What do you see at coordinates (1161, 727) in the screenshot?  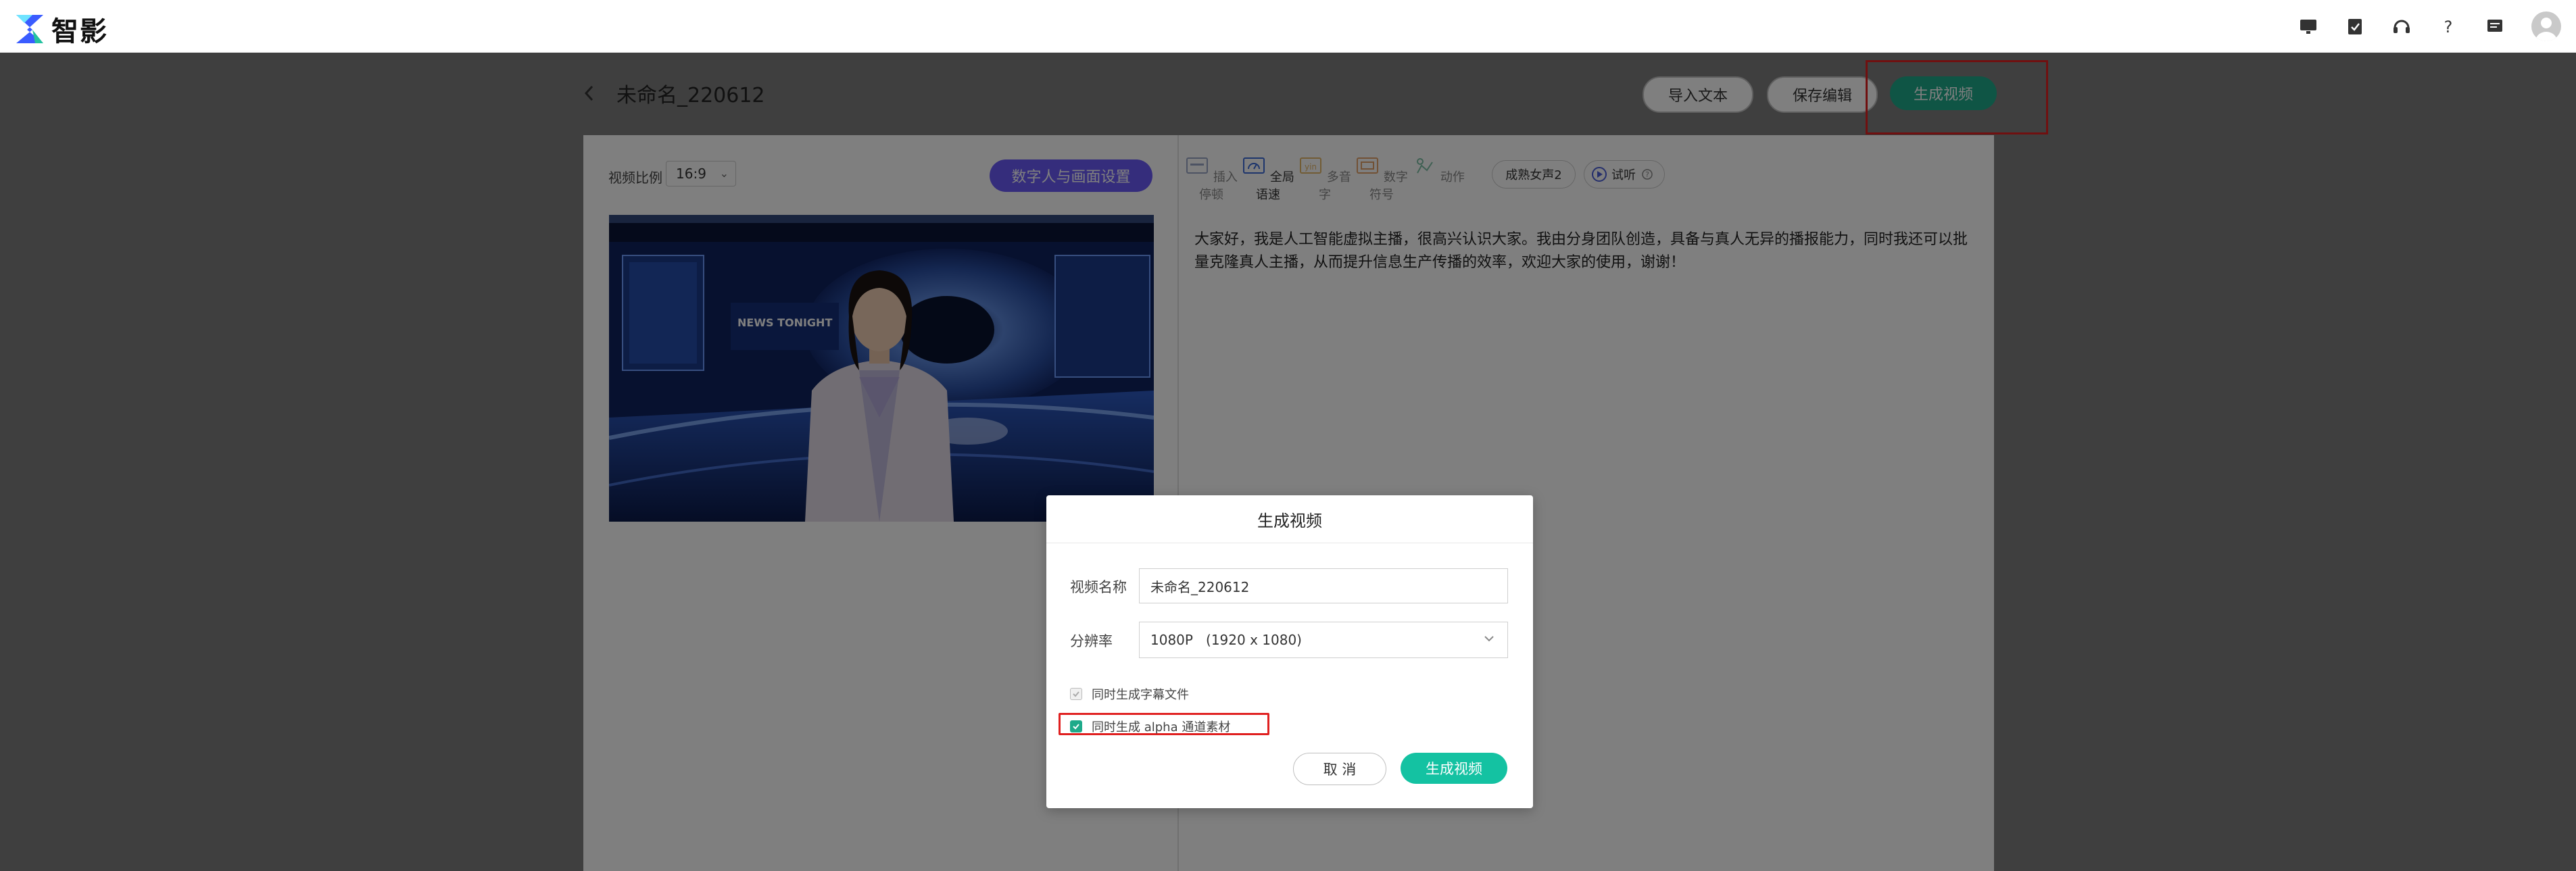 I see `alpha-option-label: 同时生成 alpha 通道素材` at bounding box center [1161, 727].